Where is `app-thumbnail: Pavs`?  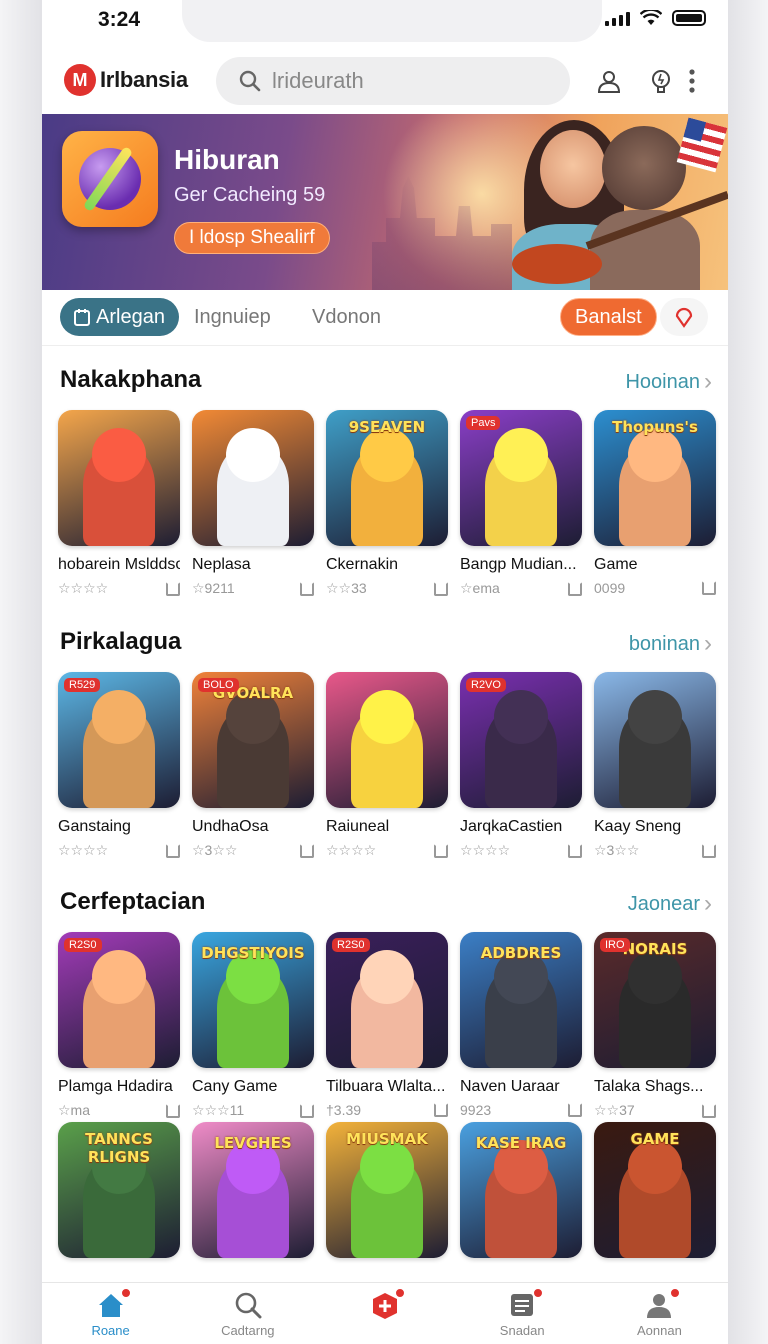
app-thumbnail: Pavs is located at coordinates (521, 478).